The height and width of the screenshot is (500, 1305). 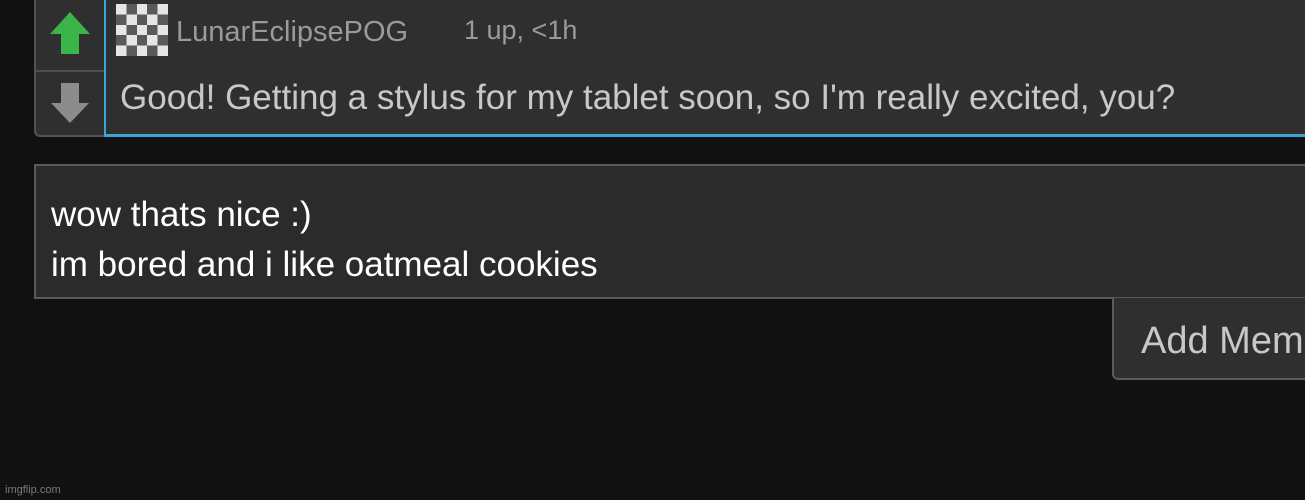 I want to click on checkered-avatar-icon, so click(x=142, y=30).